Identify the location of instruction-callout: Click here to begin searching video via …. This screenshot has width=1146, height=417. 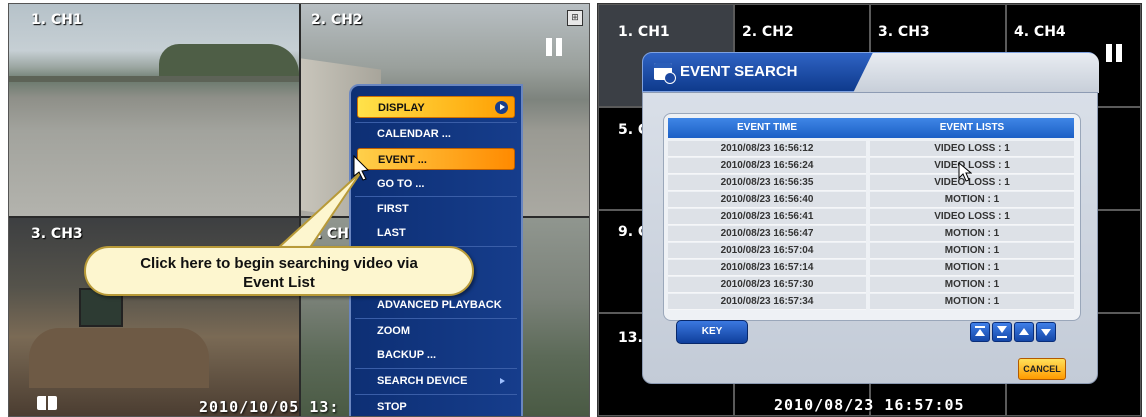
(279, 271).